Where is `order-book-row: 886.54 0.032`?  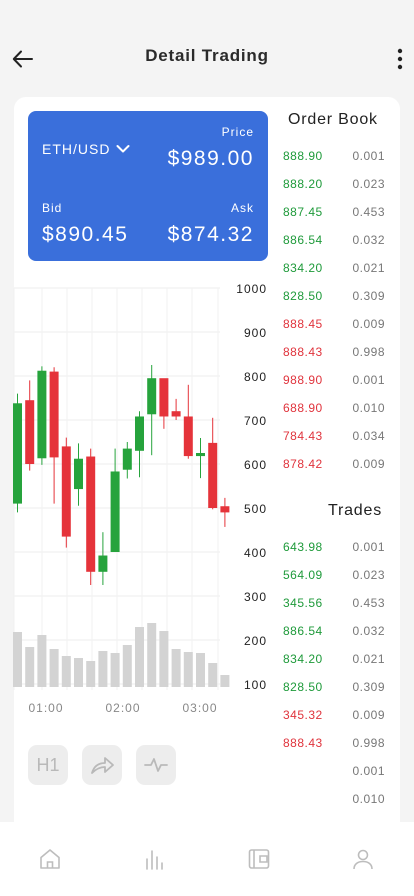 order-book-row: 886.54 0.032 is located at coordinates (334, 243).